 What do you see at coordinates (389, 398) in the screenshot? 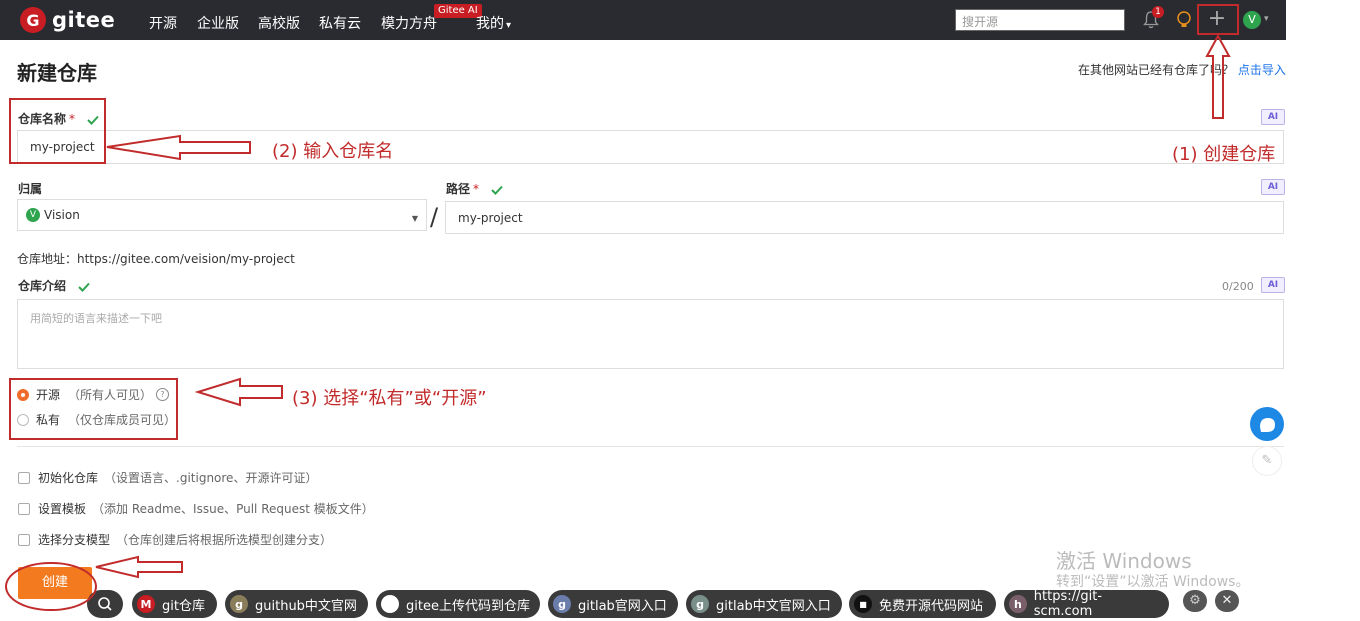
I see `annotation-step3: (3) 选择“私有”或“开源”` at bounding box center [389, 398].